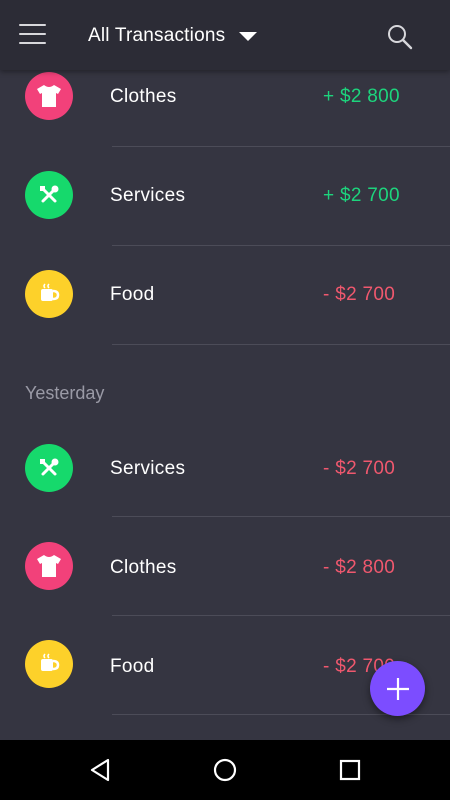 The height and width of the screenshot is (800, 450). I want to click on add-transaction-button, so click(397, 688).